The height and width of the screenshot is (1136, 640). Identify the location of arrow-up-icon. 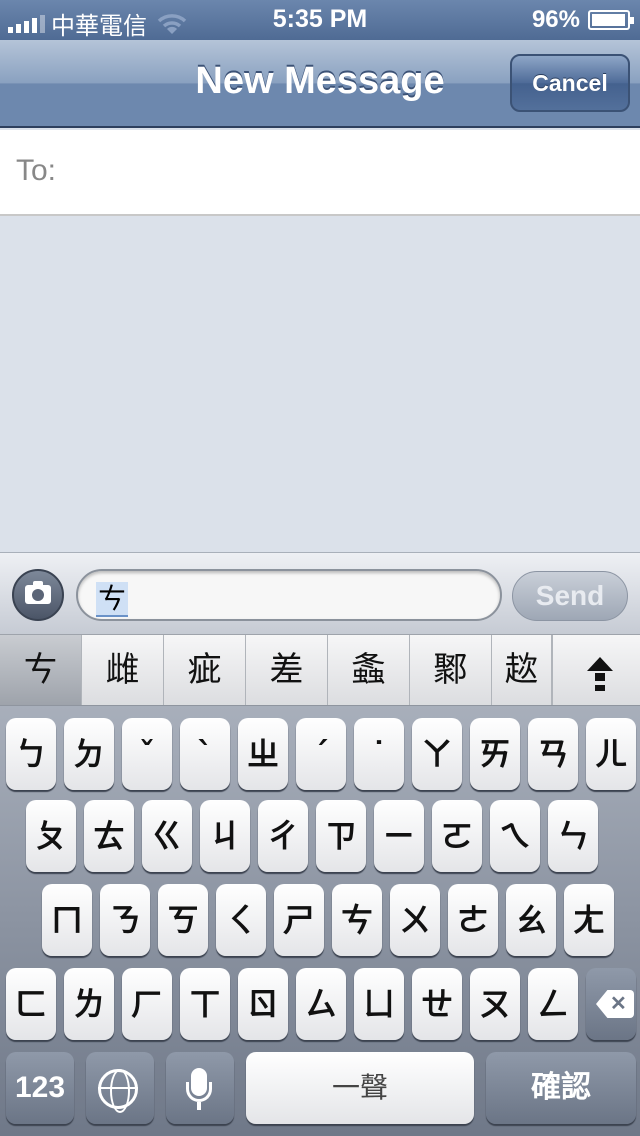
(600, 664).